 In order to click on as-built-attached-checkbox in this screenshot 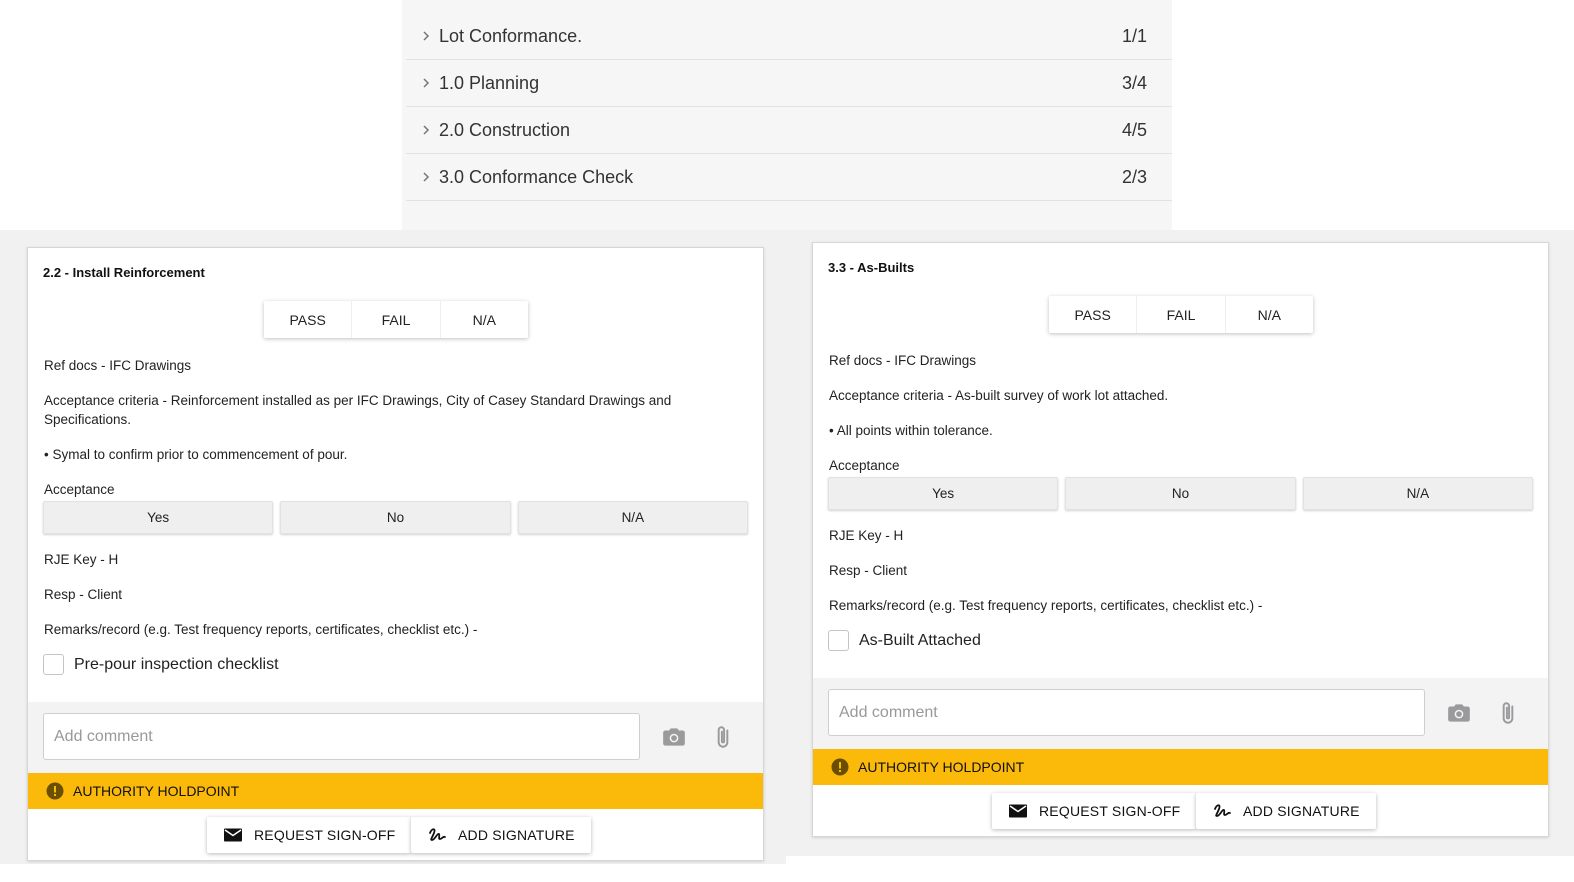, I will do `click(838, 640)`.